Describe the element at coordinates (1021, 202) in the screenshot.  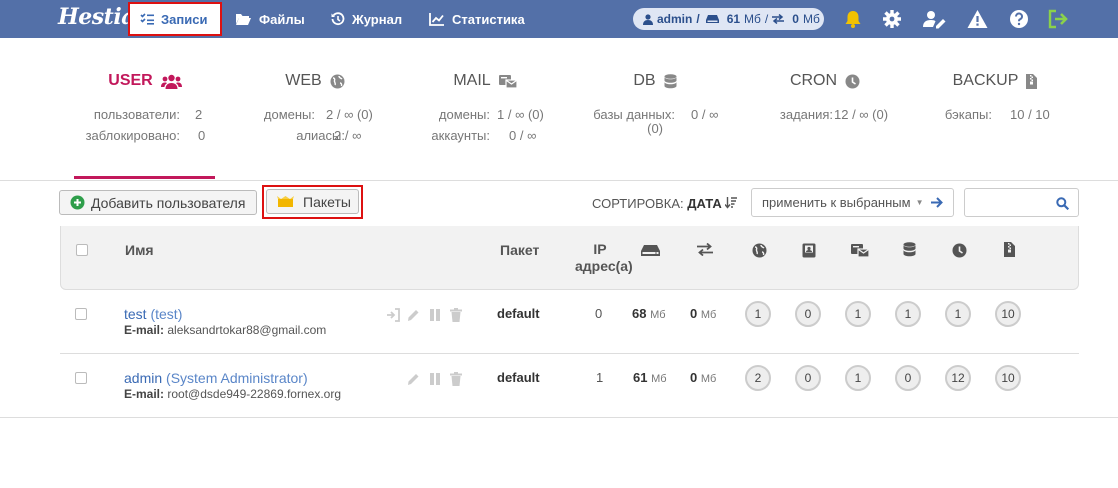
I see `search-input` at that location.